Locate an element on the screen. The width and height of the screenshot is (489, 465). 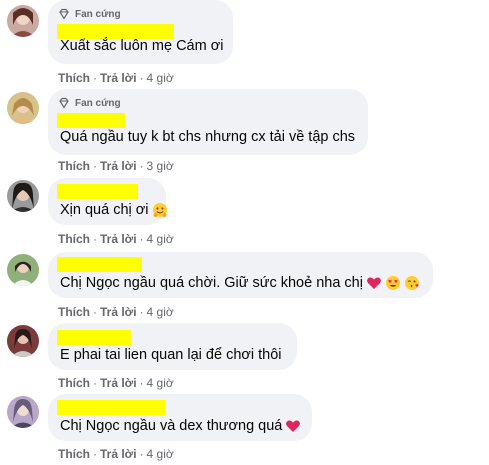
comment-actions: Thích · Trả lời · 3 giờ is located at coordinates (116, 166).